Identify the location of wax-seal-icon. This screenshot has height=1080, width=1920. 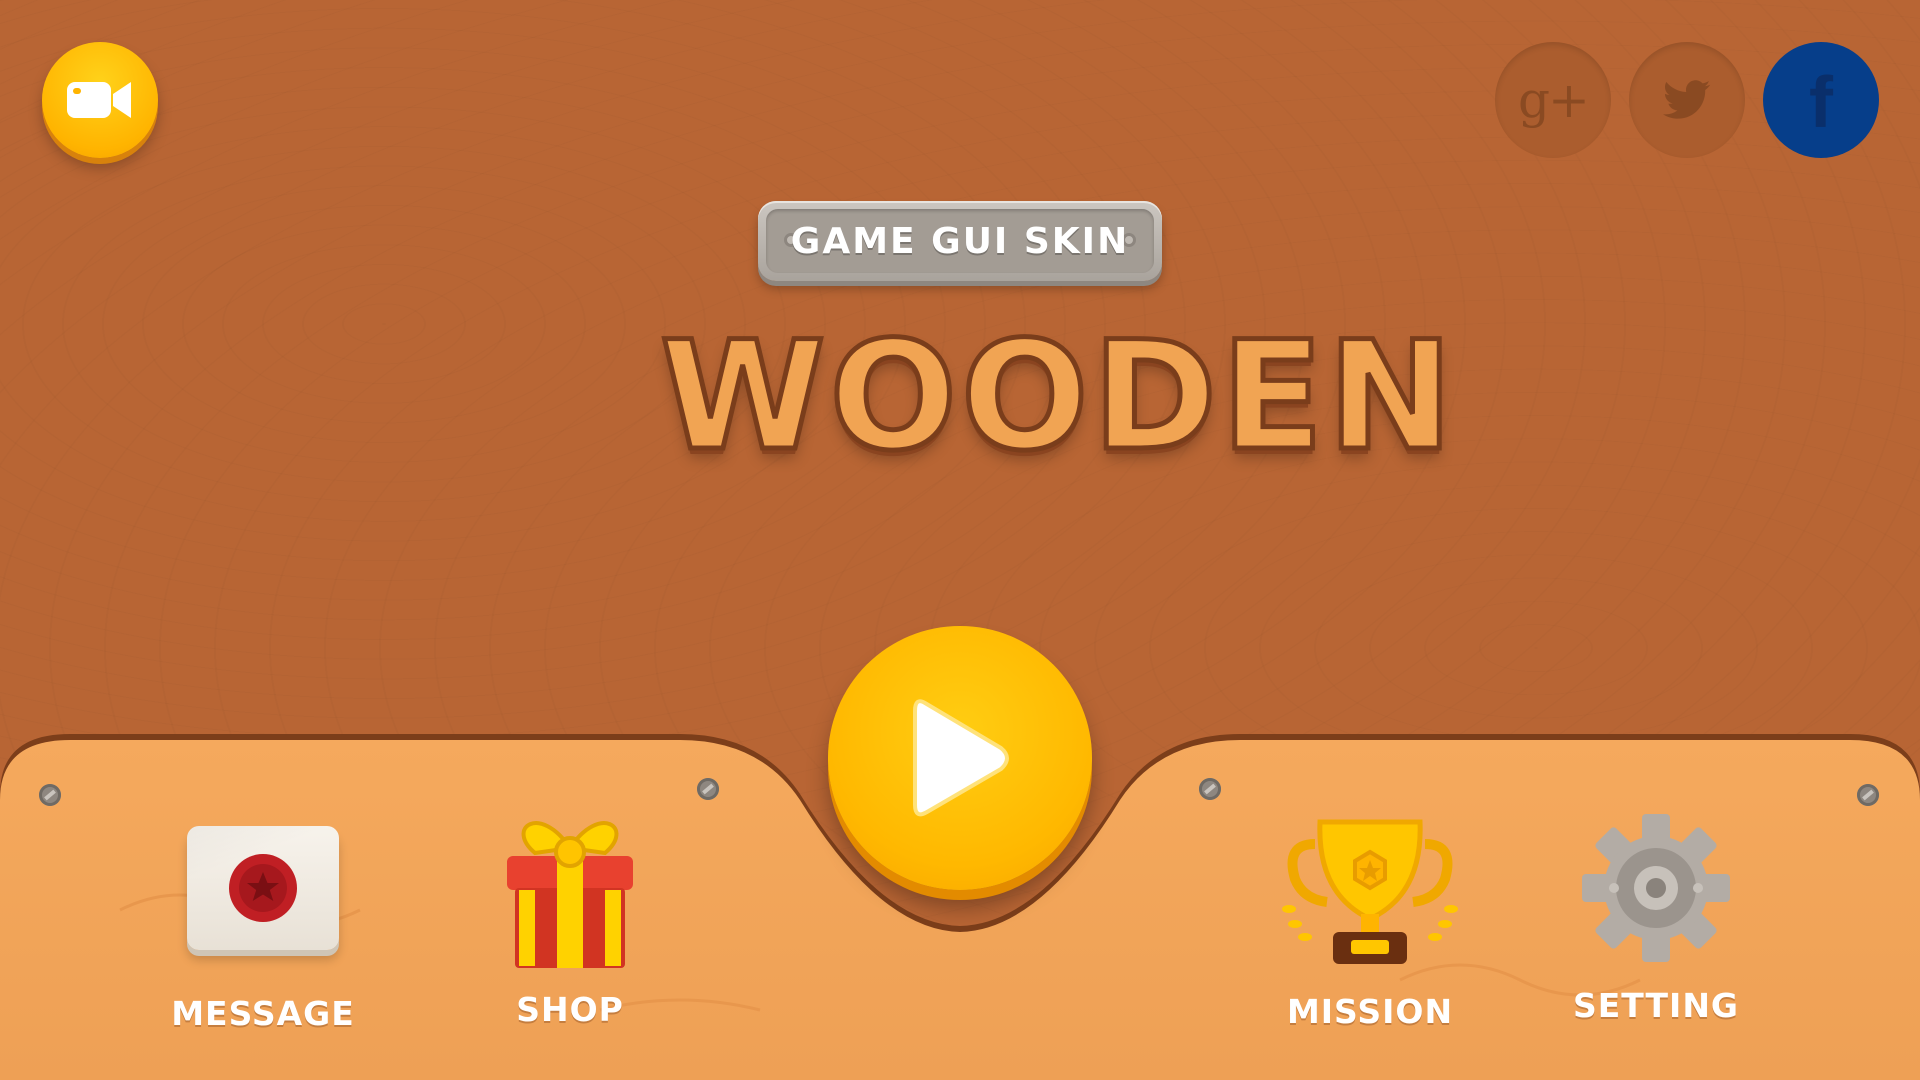
(263, 888).